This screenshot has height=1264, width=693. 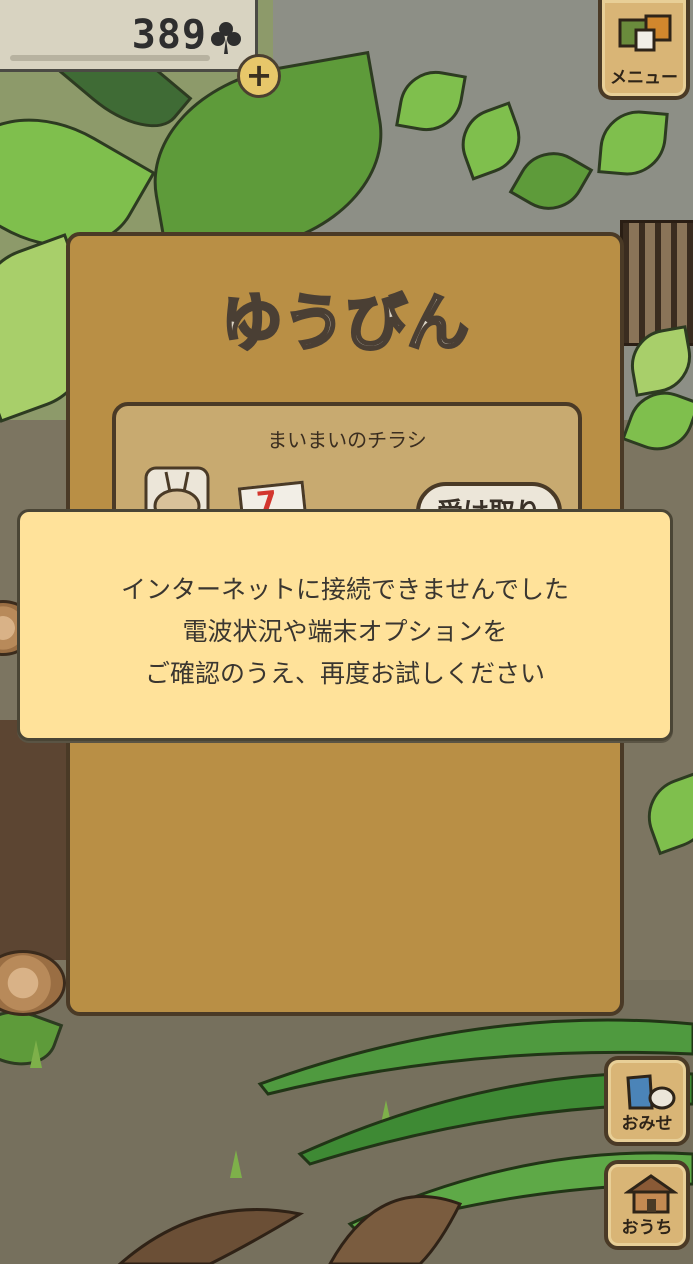 What do you see at coordinates (651, 1092) in the screenshot?
I see `shop-icon` at bounding box center [651, 1092].